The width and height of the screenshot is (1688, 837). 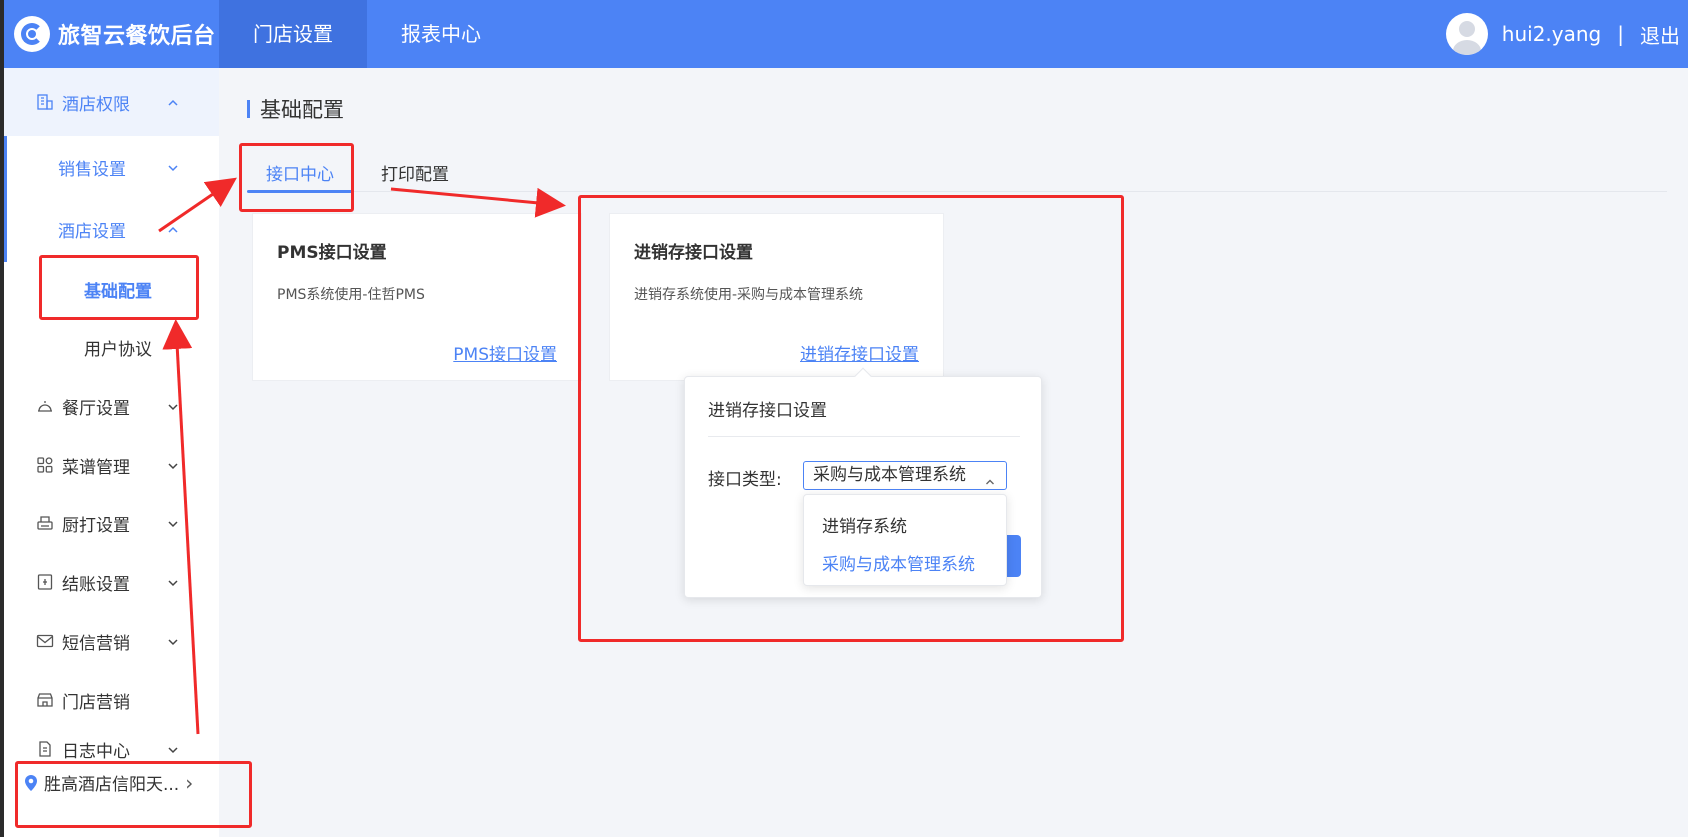 What do you see at coordinates (905, 540) in the screenshot?
I see `interface-type-dropdown: 进销存系统 采购与成本管理系统` at bounding box center [905, 540].